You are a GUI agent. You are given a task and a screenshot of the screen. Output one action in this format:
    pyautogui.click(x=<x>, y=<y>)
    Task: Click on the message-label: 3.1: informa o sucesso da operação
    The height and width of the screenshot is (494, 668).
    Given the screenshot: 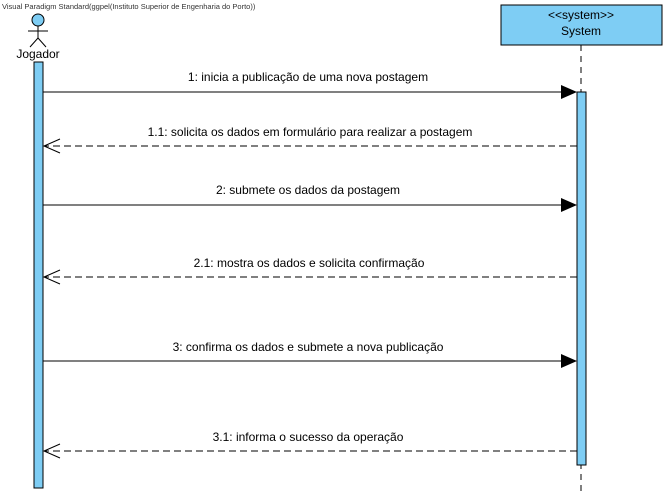 What is the action you would take?
    pyautogui.click(x=308, y=437)
    